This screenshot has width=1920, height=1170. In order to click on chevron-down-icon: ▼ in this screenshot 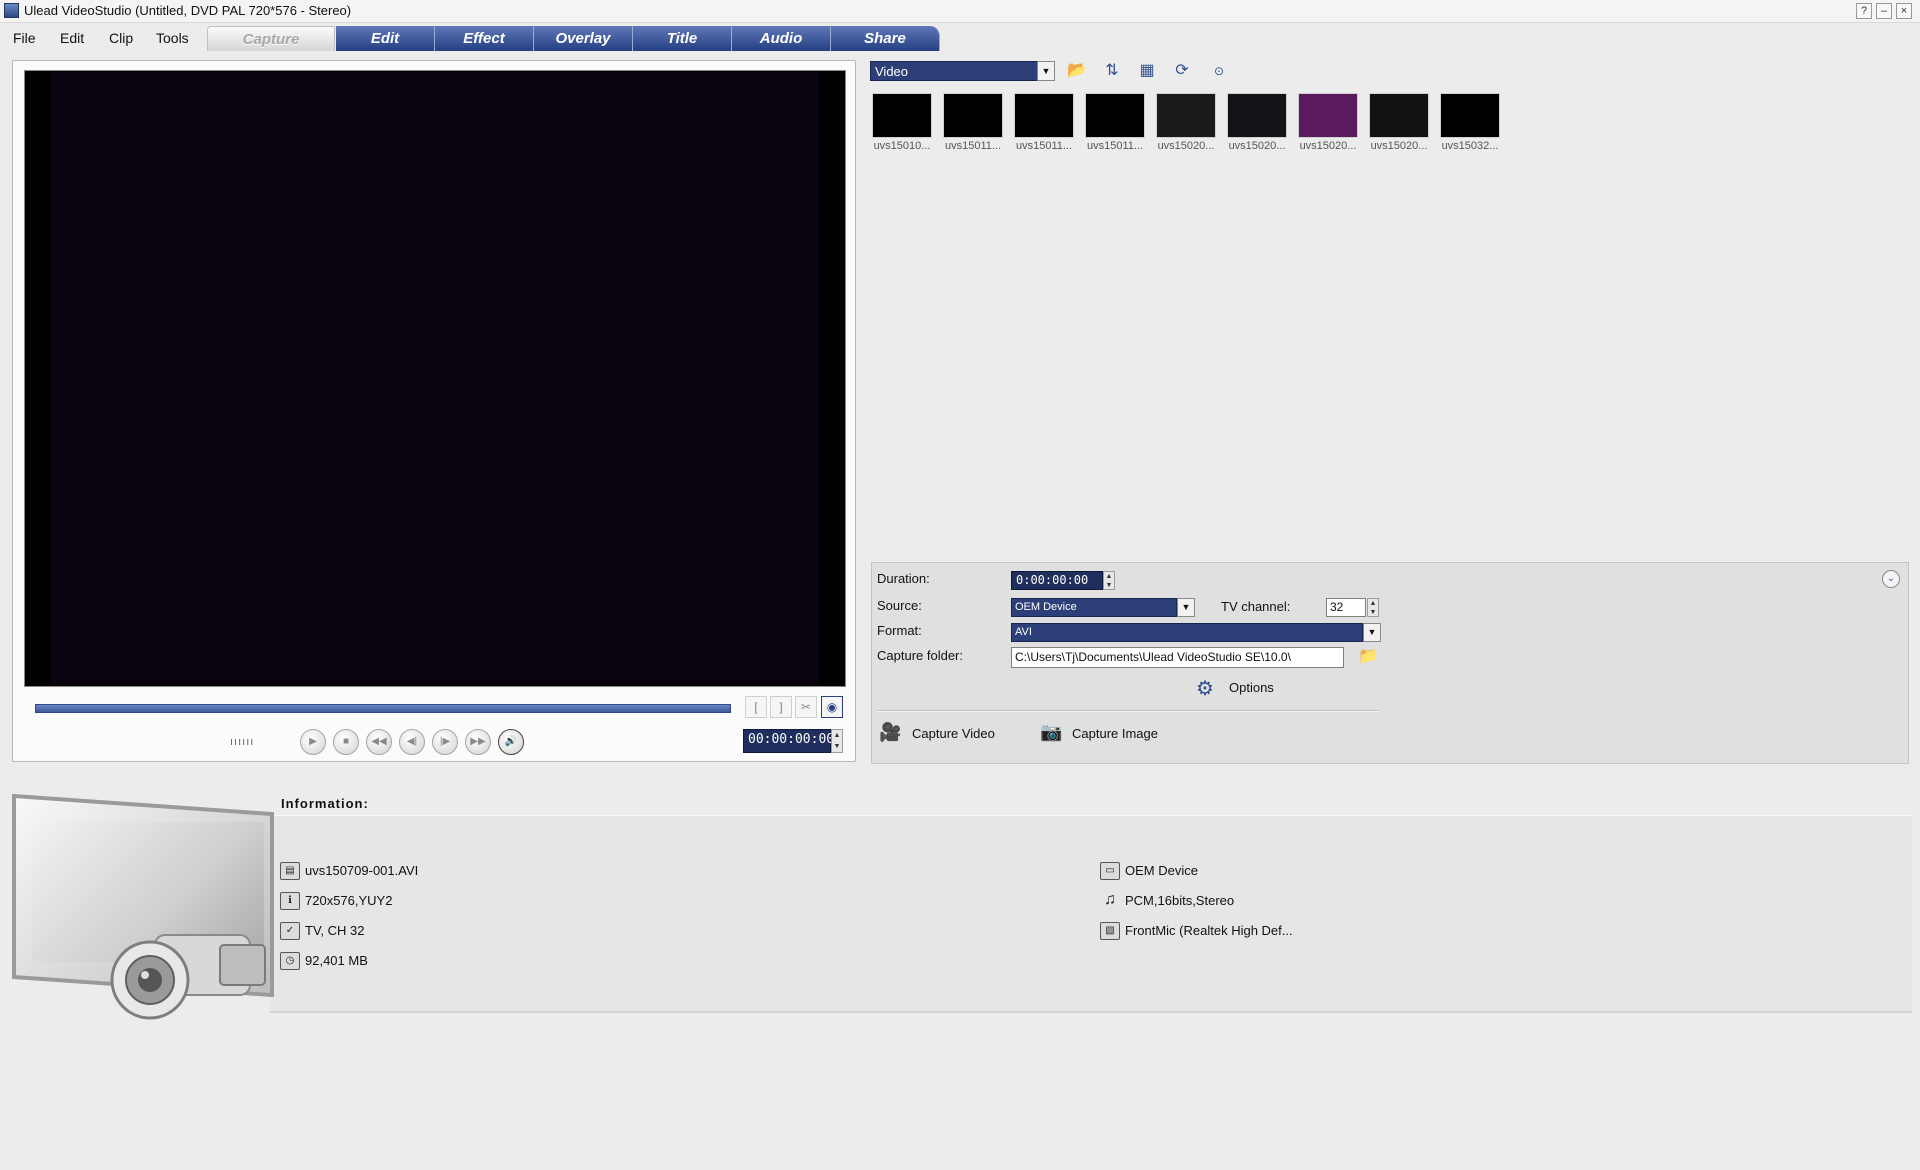, I will do `click(1046, 71)`.